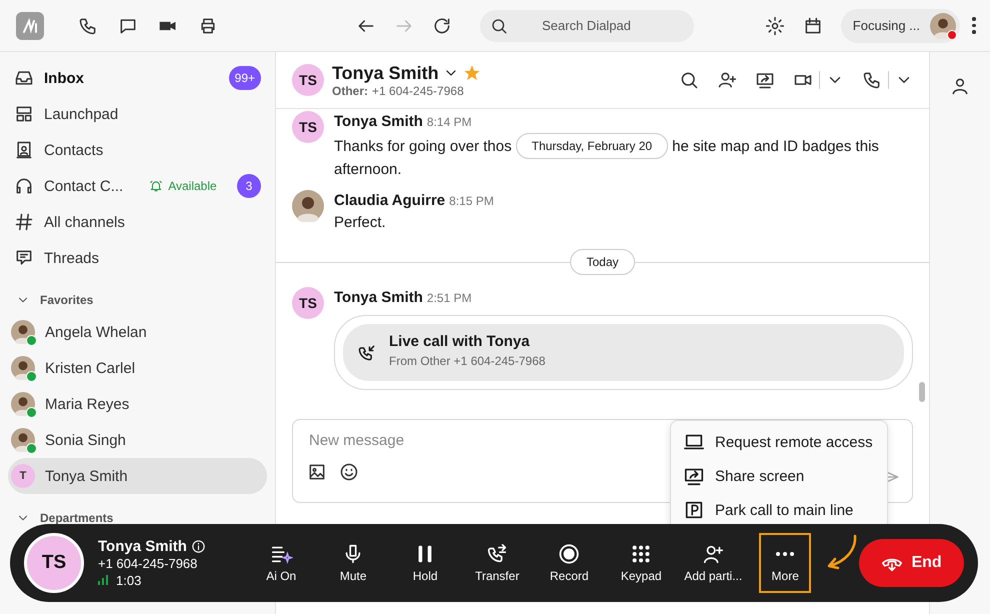 The height and width of the screenshot is (614, 990). What do you see at coordinates (467, 361) in the screenshot?
I see `call-detail: From Other +1 604-245-7968` at bounding box center [467, 361].